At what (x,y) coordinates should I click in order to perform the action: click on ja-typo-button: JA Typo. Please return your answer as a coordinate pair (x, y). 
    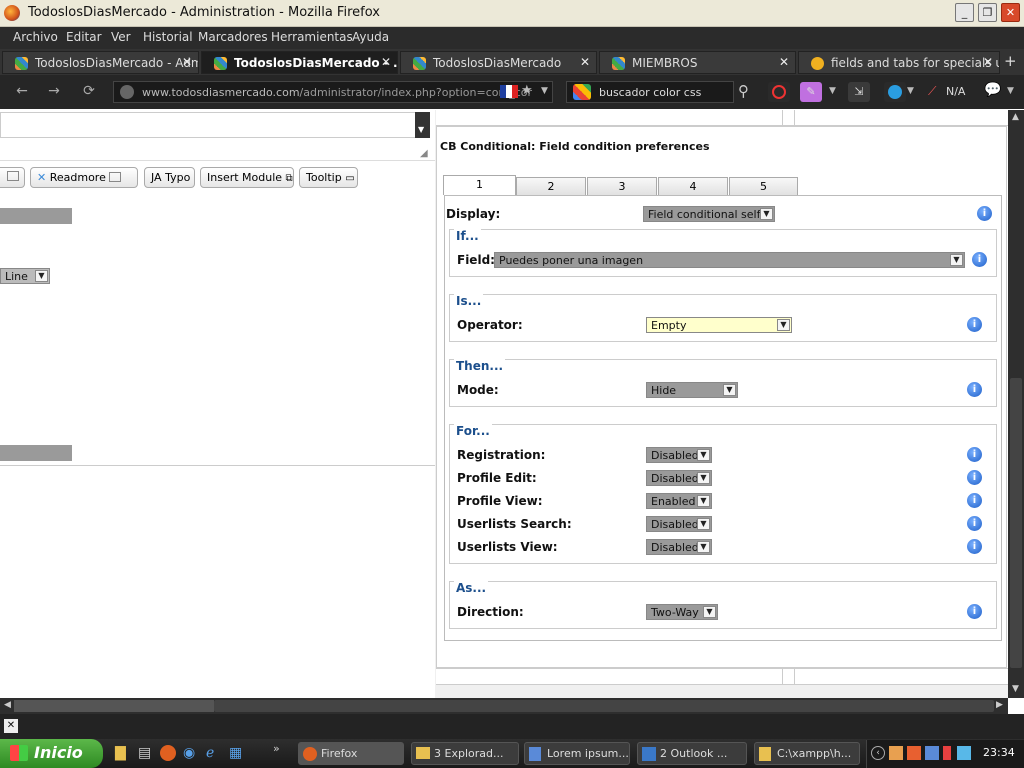
    Looking at the image, I should click on (169, 177).